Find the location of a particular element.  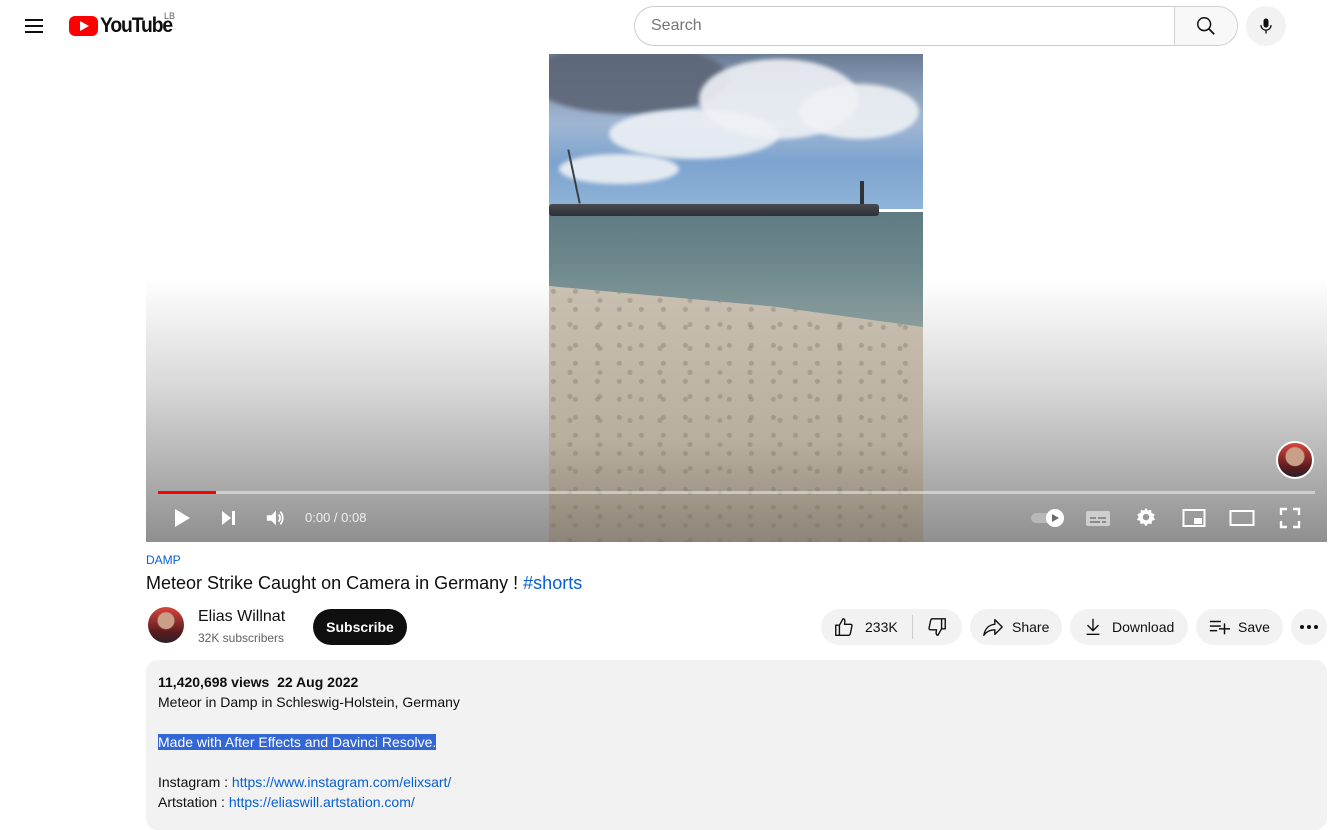

autoplay-toggle-icon is located at coordinates (1047, 518).